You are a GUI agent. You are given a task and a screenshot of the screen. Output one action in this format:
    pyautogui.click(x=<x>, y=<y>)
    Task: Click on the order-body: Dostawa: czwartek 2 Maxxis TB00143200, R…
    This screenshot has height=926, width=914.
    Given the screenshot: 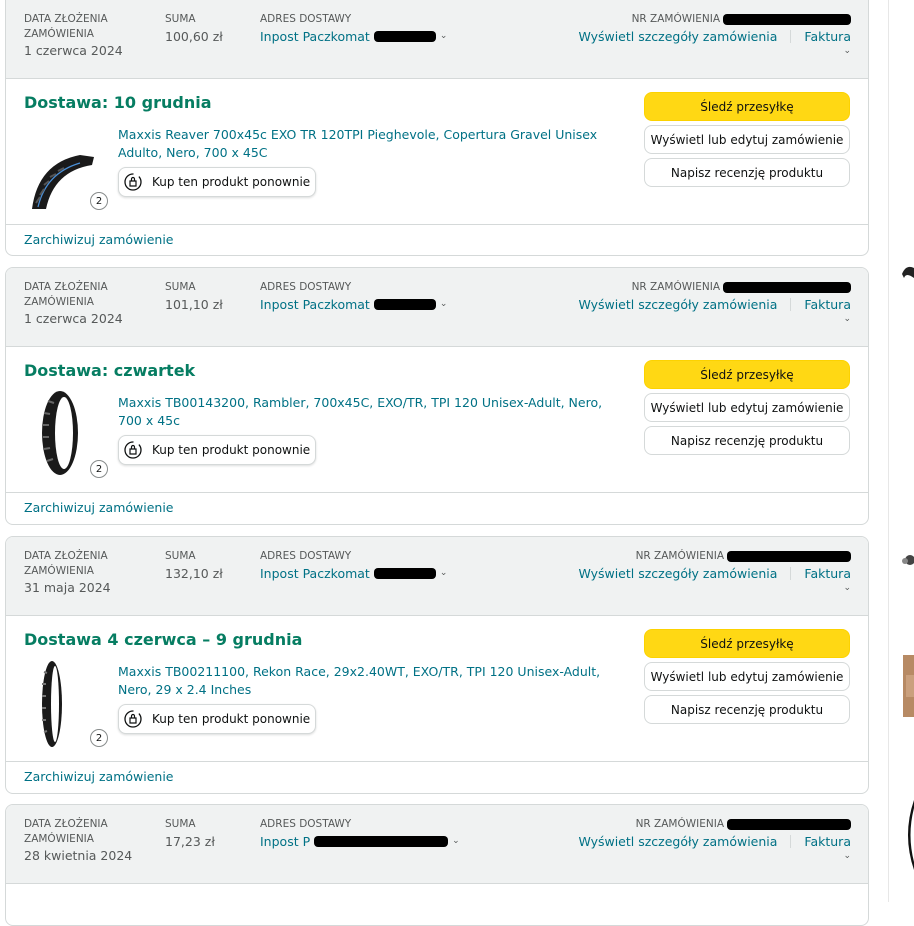 What is the action you would take?
    pyautogui.click(x=437, y=420)
    